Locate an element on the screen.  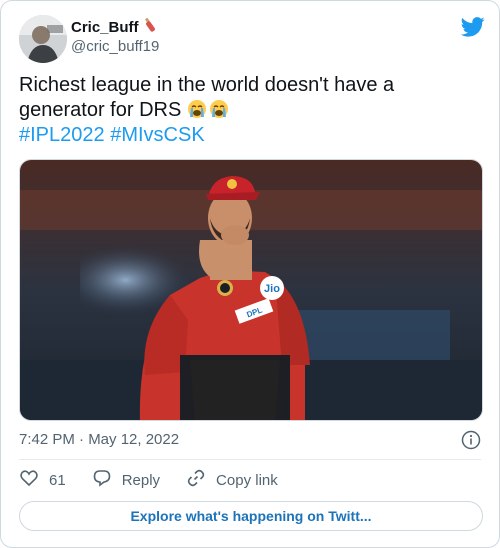
avatar is located at coordinates (43, 39).